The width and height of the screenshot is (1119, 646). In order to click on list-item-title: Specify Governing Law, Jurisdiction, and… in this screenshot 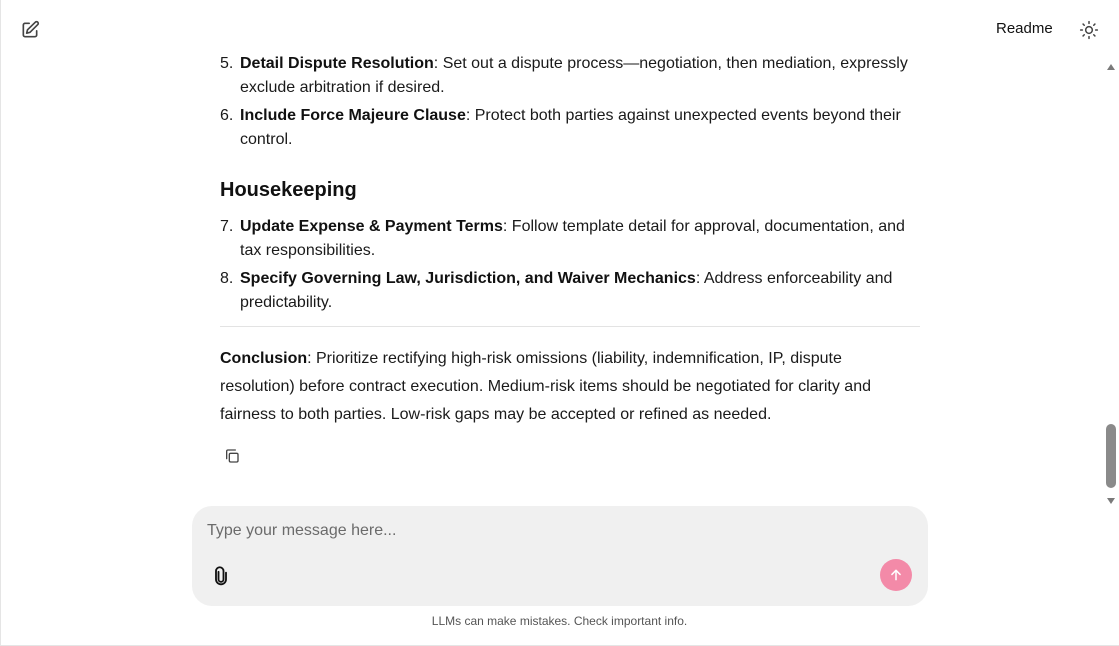, I will do `click(468, 278)`.